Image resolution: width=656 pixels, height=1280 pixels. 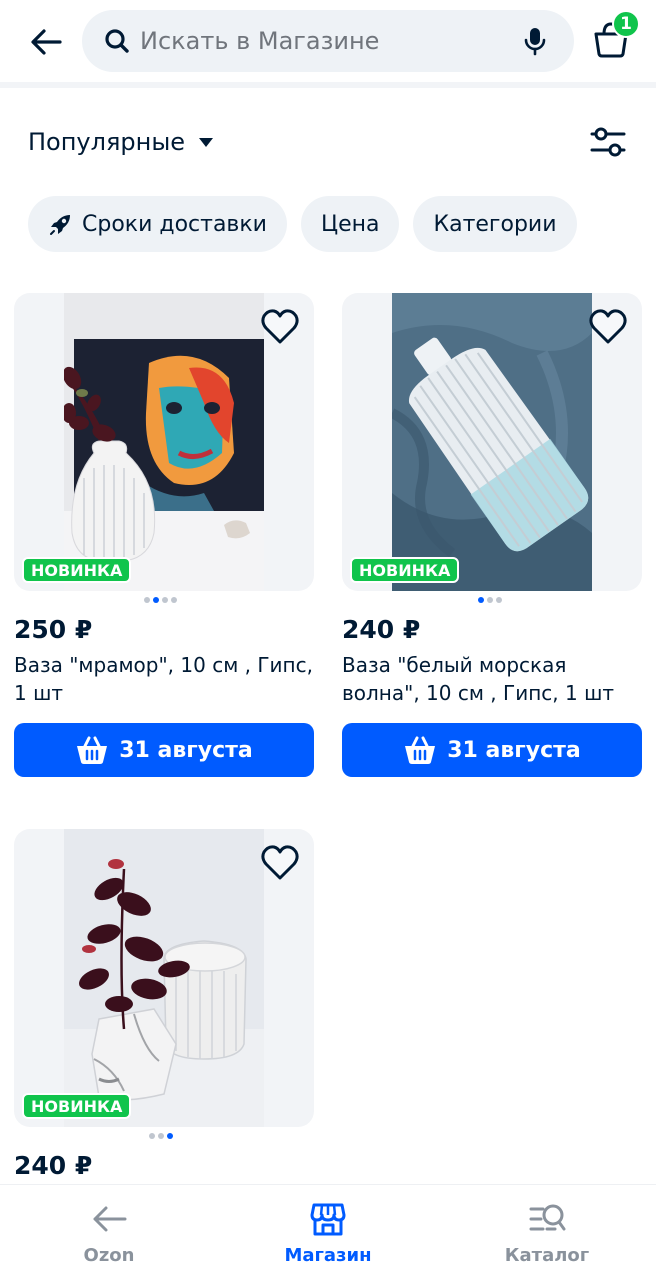 What do you see at coordinates (328, 85) in the screenshot?
I see `header-divider` at bounding box center [328, 85].